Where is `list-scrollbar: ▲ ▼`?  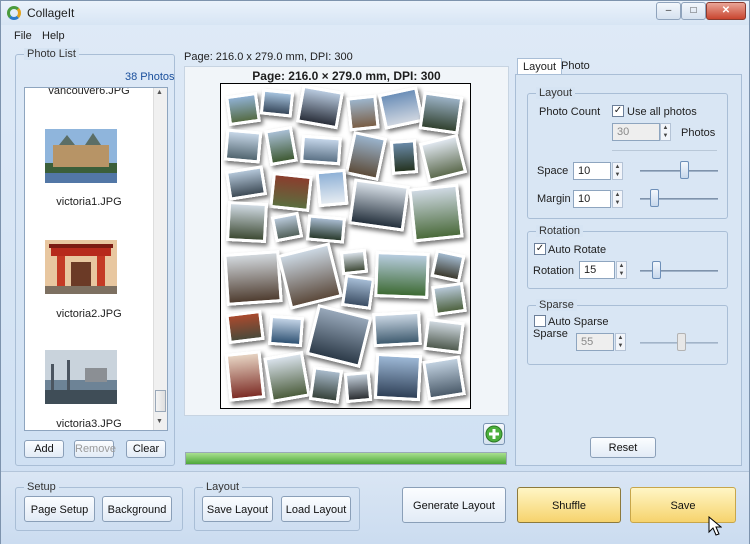
list-scrollbar: ▲ ▼ is located at coordinates (160, 259).